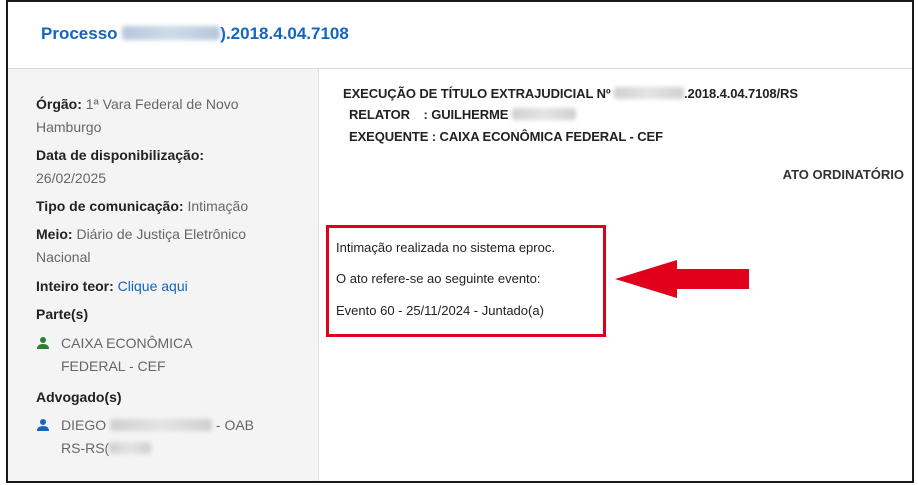 This screenshot has width=918, height=485. I want to click on evento-reference-message: O ato refere-se ao seguinte evento:, so click(438, 278).